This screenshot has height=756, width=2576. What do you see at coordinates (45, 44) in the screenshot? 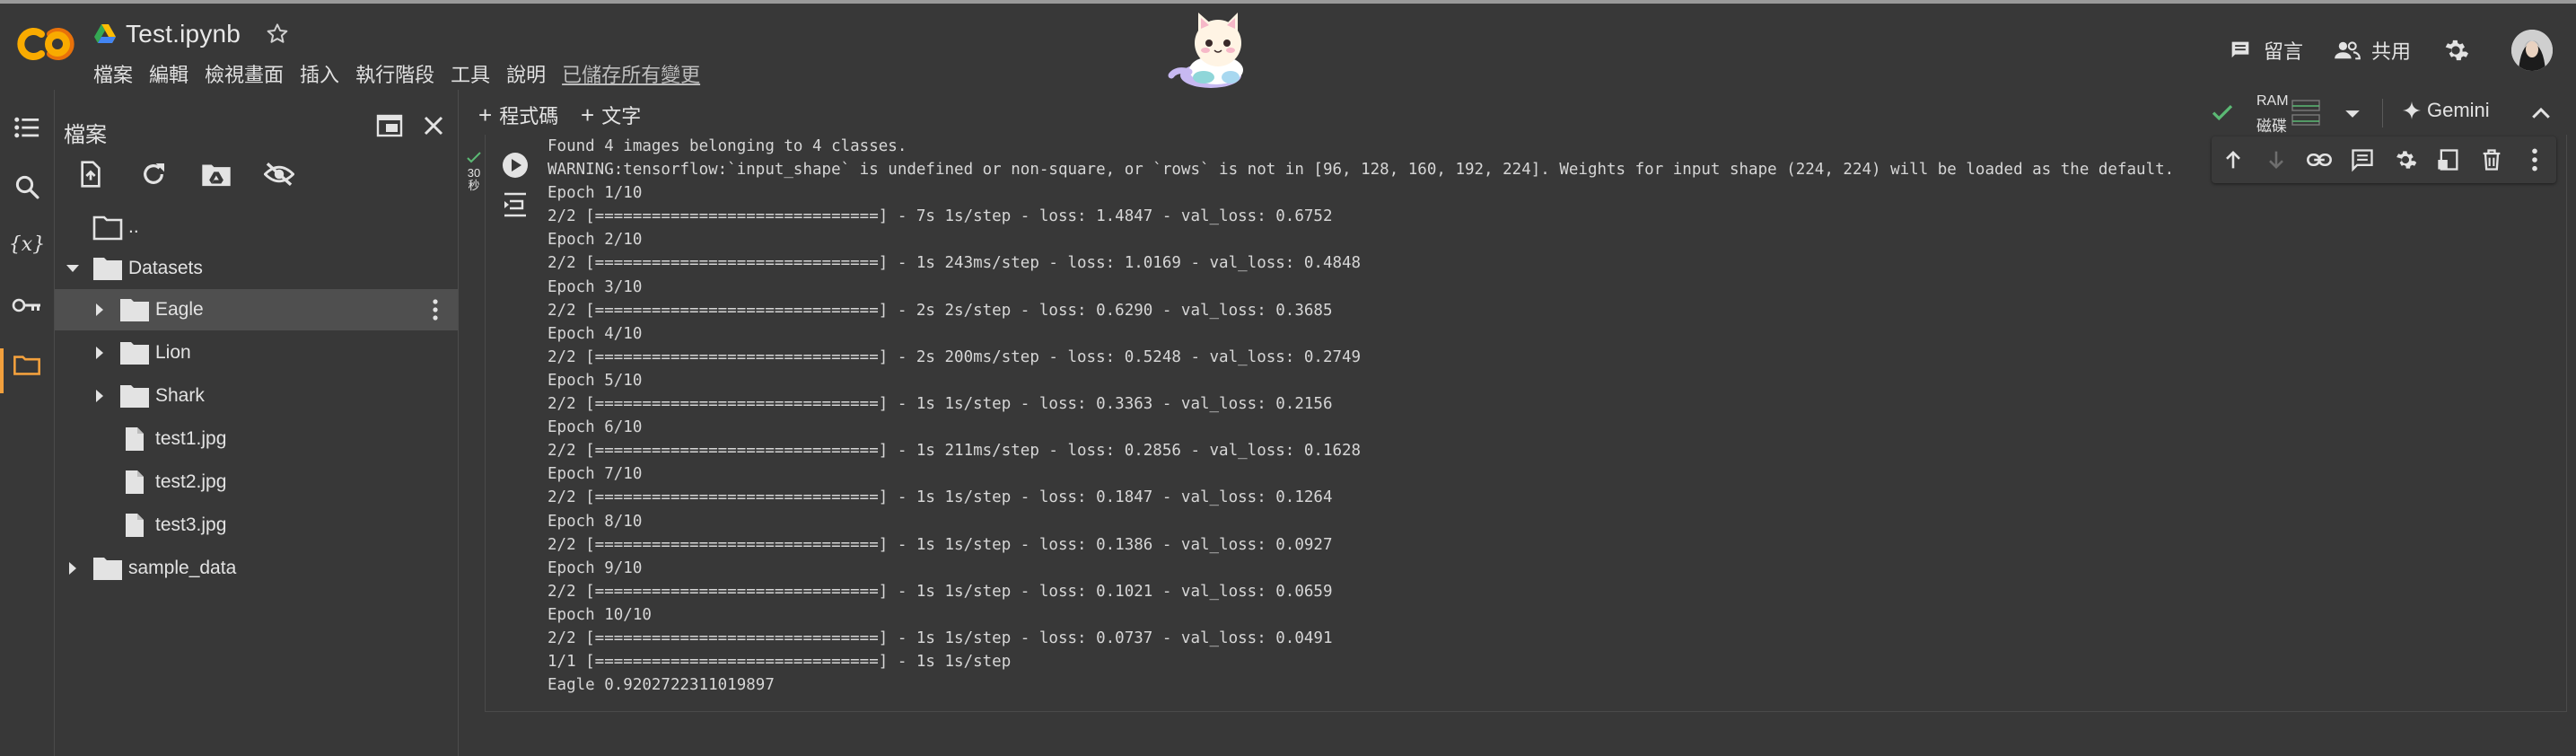
I see `colab-logo-icon` at bounding box center [45, 44].